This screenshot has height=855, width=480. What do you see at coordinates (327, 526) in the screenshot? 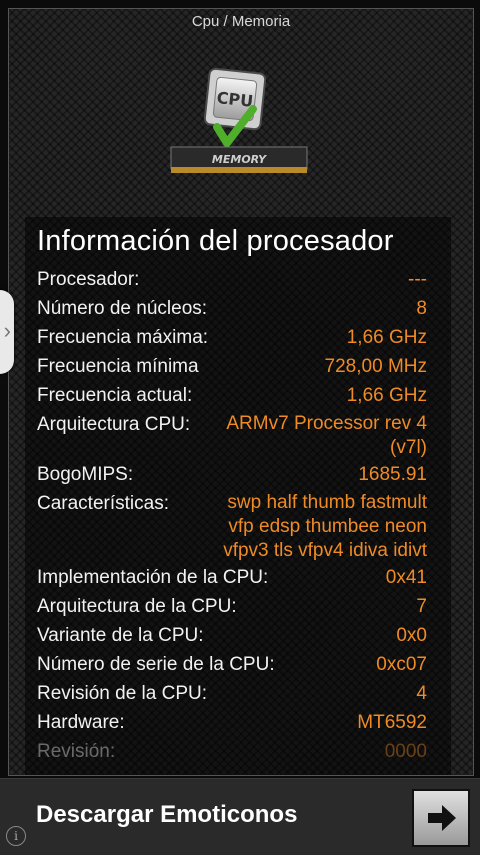
I see `info-value-line: vfp edsp thumbee neon` at bounding box center [327, 526].